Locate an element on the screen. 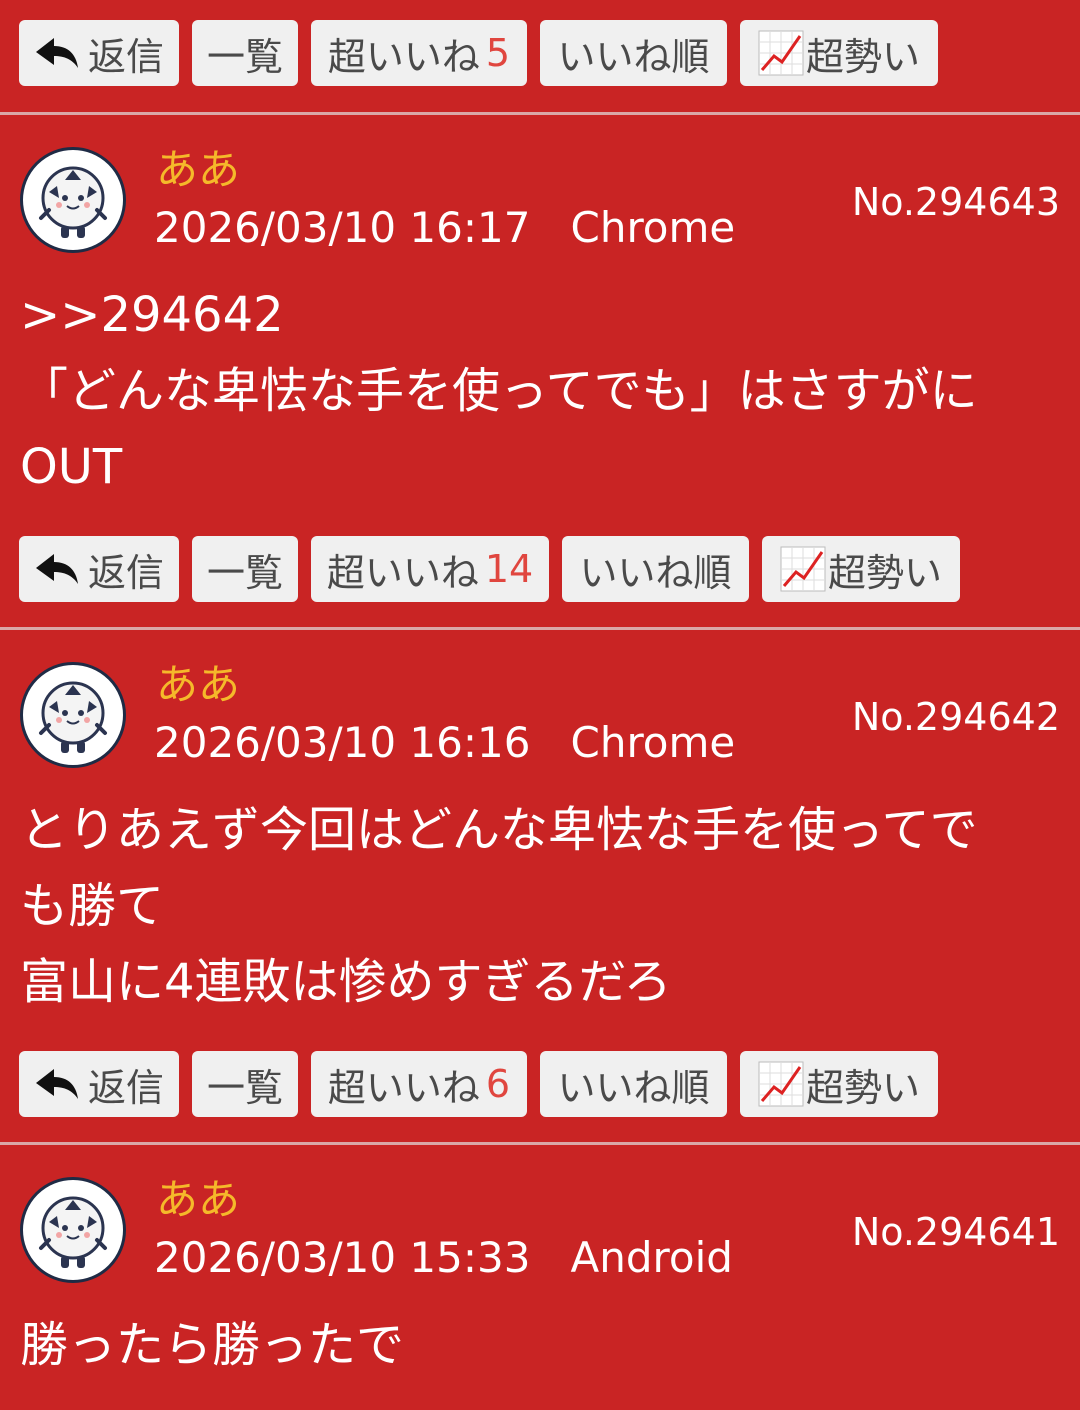 The width and height of the screenshot is (1080, 1410). post-body: 勝ったら勝ったで is located at coordinates (540, 1345).